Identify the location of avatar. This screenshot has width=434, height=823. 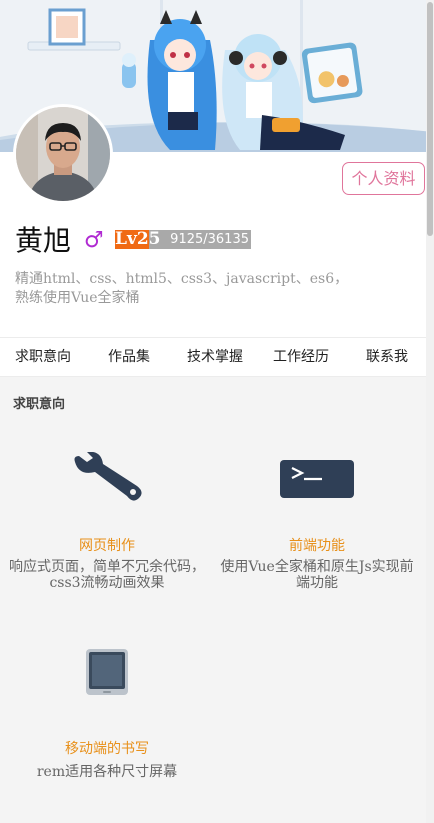
(63, 154).